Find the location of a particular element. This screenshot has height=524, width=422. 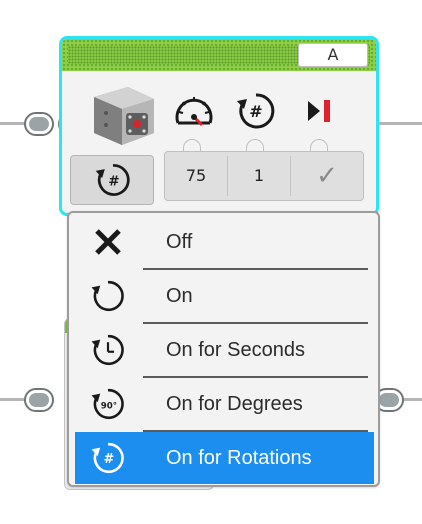

menu-item-label: On is located at coordinates (179, 296).